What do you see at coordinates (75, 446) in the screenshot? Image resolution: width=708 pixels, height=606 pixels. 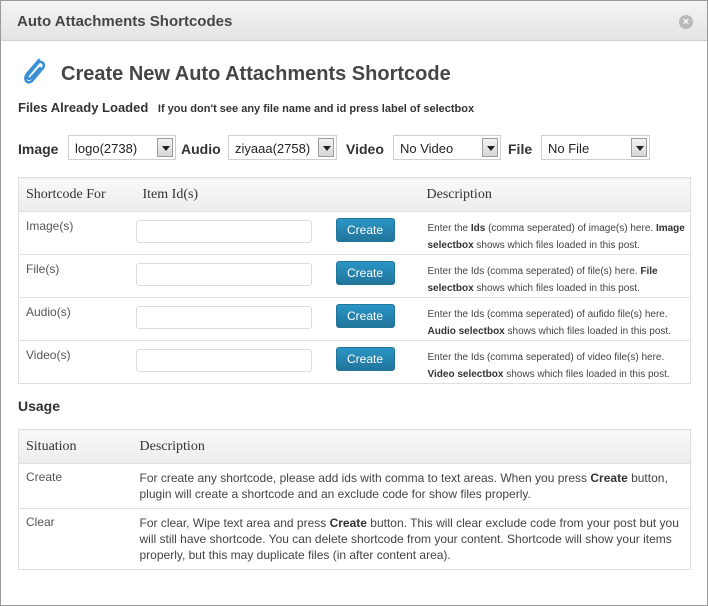 I see `column-header: Situation` at bounding box center [75, 446].